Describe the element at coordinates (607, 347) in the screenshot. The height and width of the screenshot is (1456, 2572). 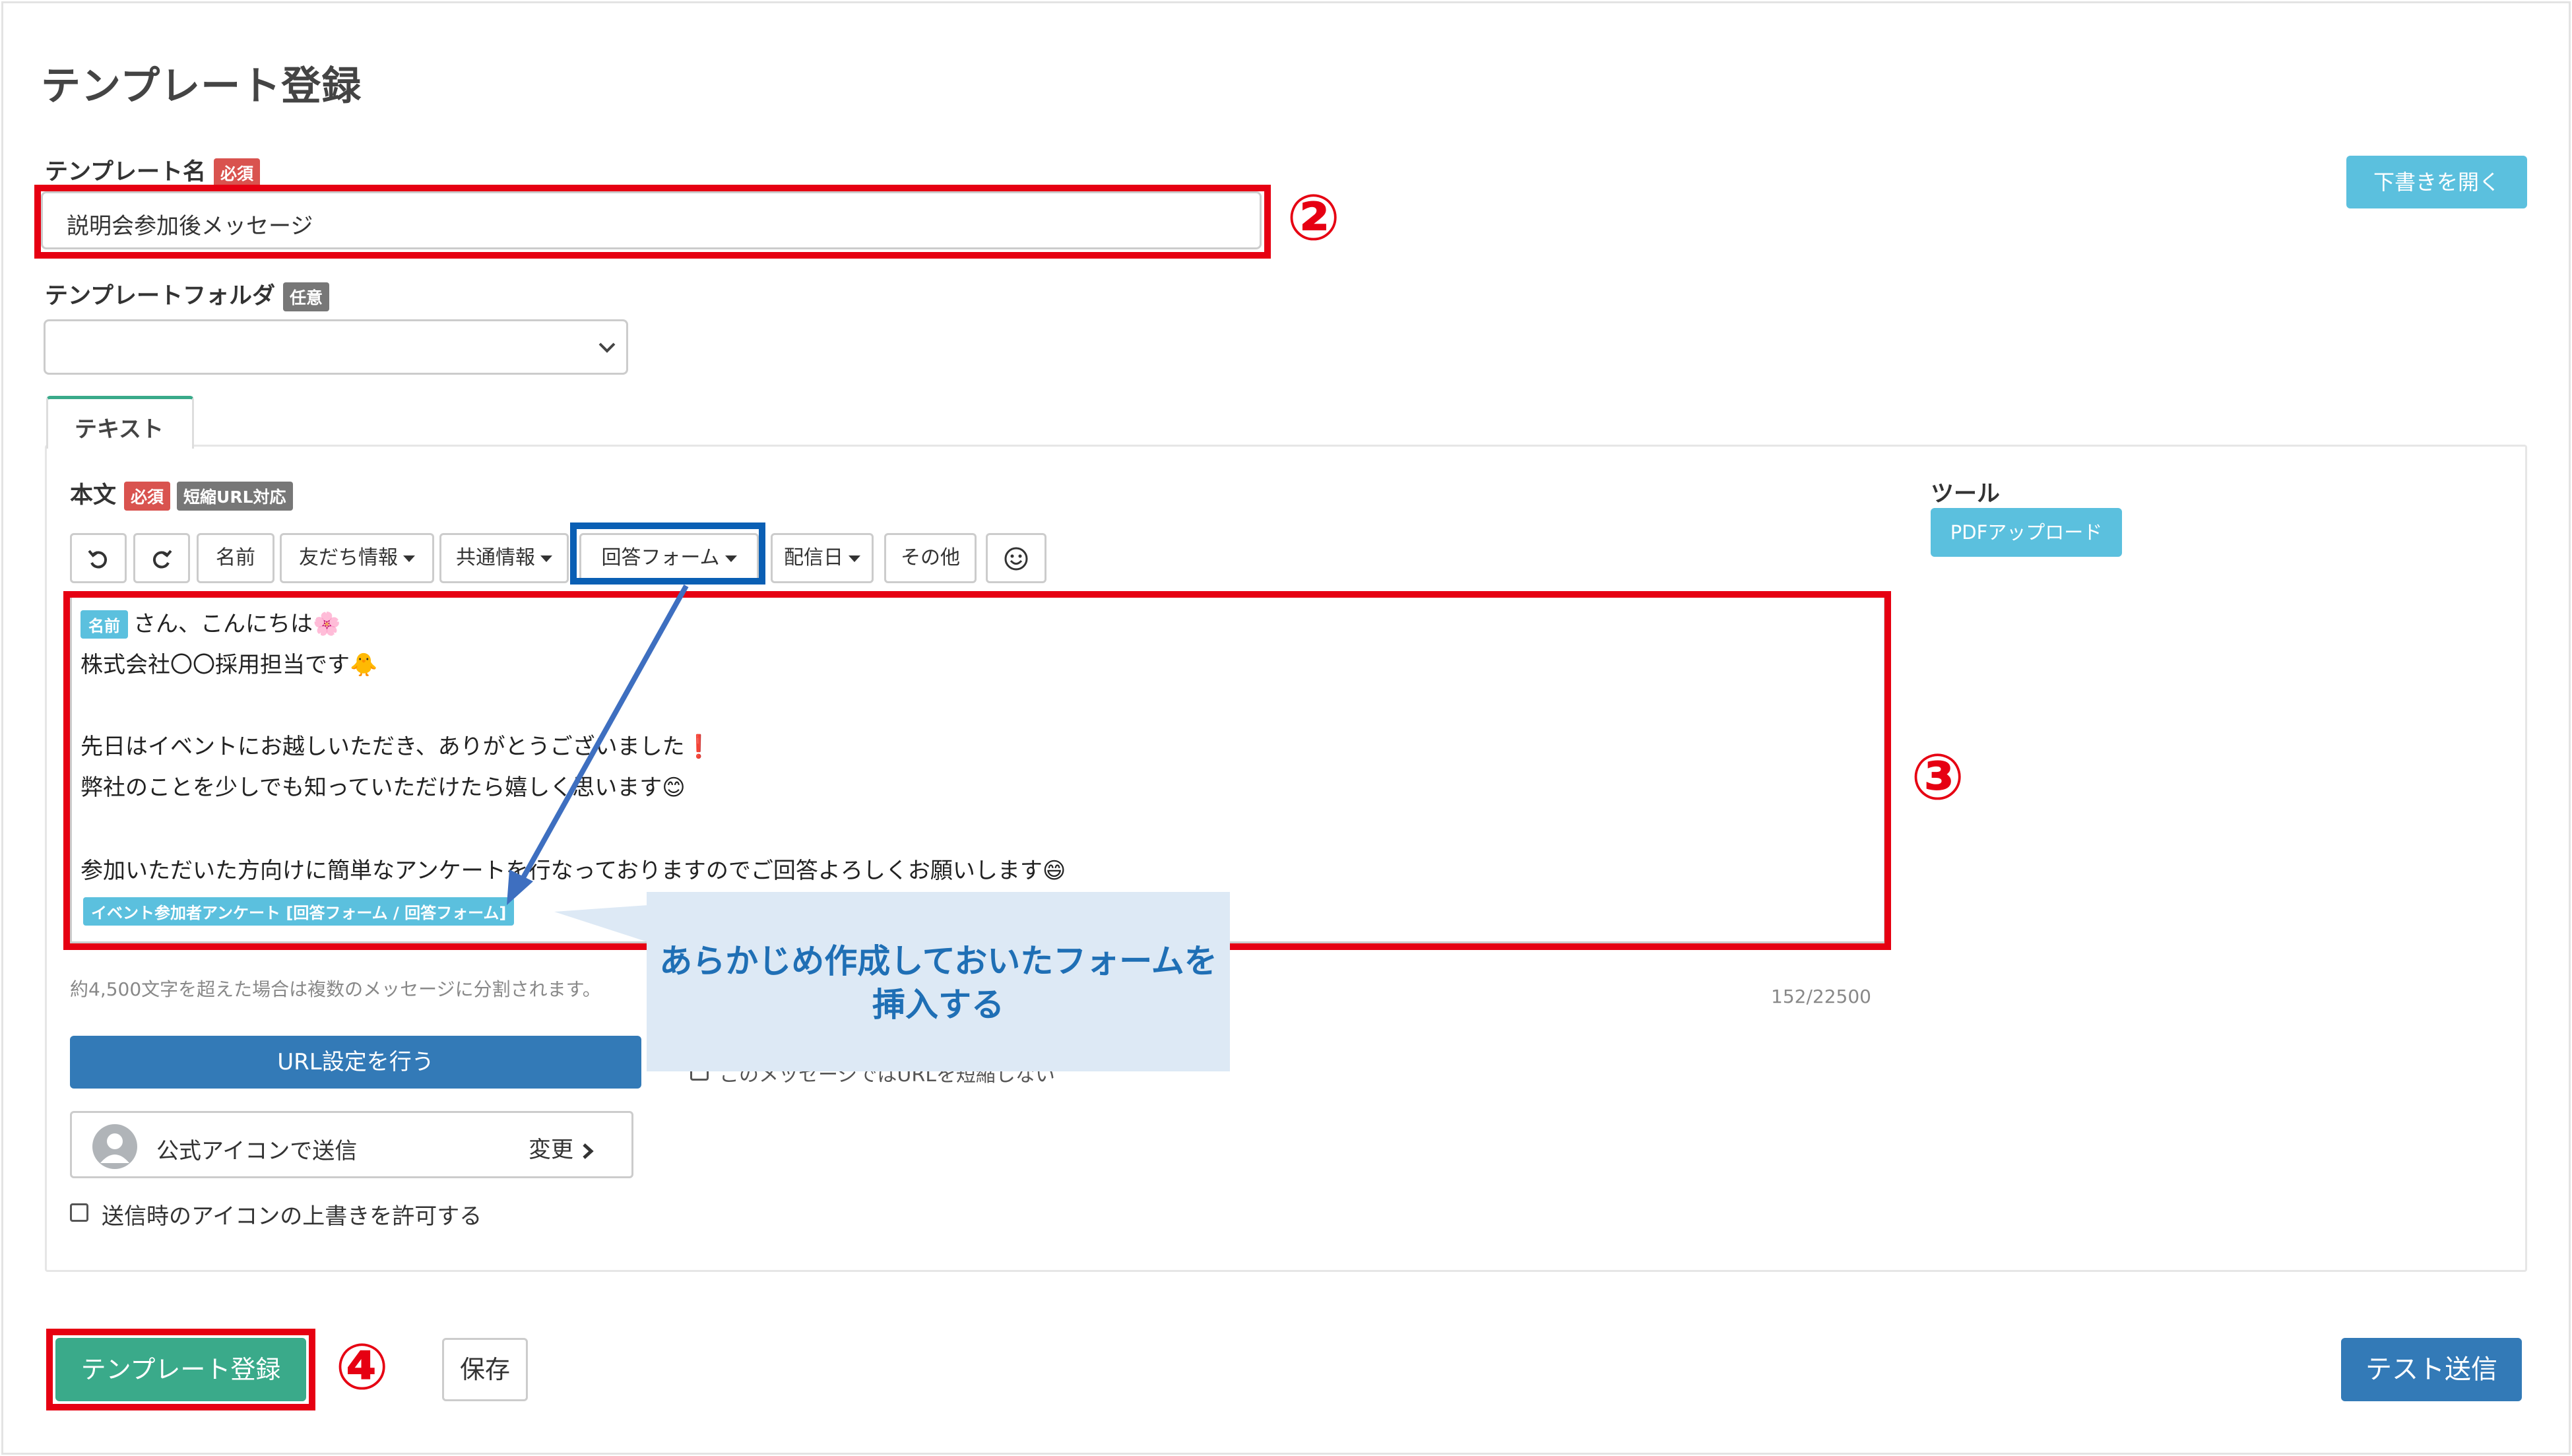
I see `chevron-down-icon` at that location.